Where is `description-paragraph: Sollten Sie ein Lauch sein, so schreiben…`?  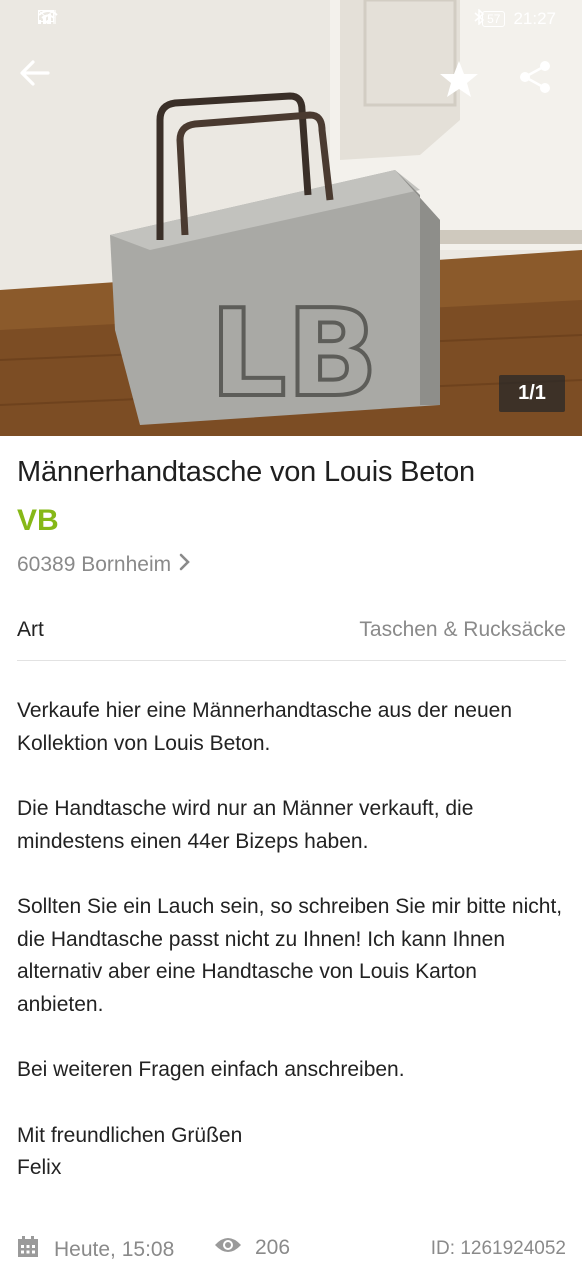
description-paragraph: Sollten Sie ein Lauch sein, so schreiben… is located at coordinates (290, 955).